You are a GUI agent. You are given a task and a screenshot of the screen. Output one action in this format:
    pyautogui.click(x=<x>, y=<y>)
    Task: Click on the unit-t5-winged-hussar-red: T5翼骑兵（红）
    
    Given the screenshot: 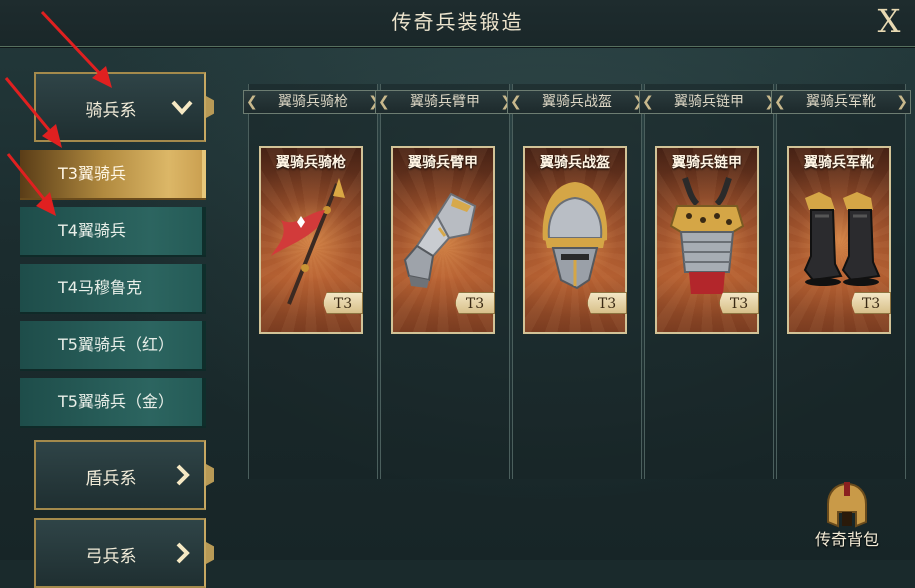 What is the action you would take?
    pyautogui.click(x=113, y=346)
    